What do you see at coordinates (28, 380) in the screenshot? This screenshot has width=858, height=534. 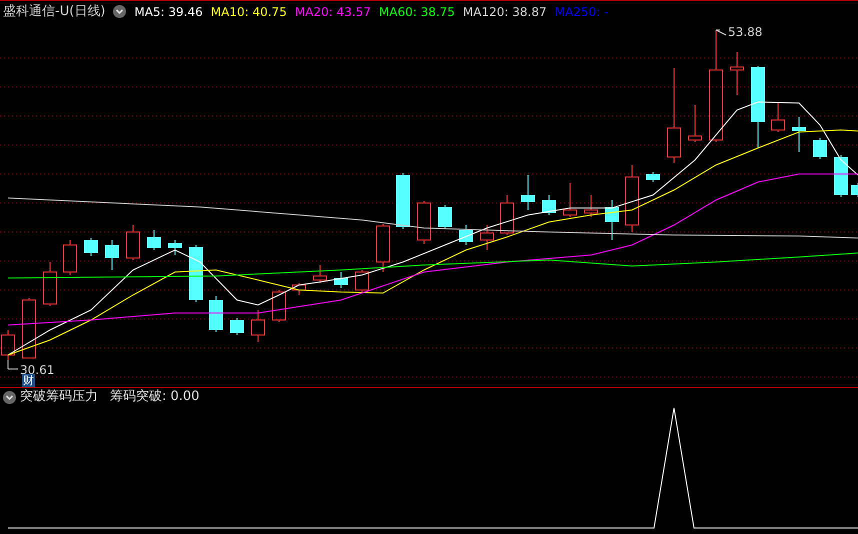 I see `finance-badge: 财` at bounding box center [28, 380].